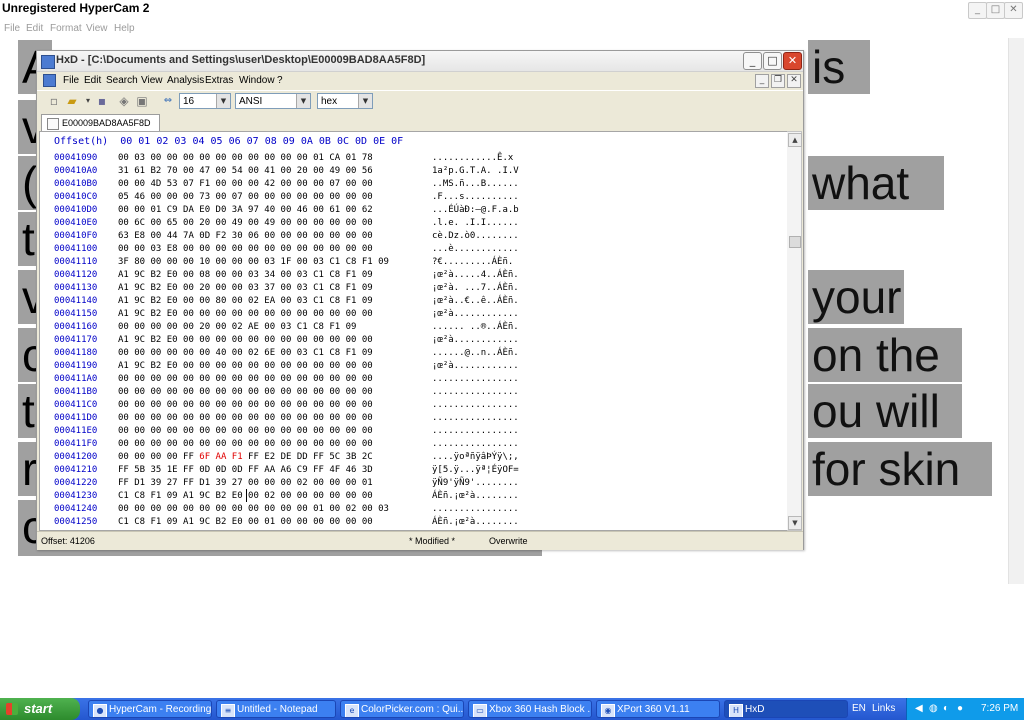  What do you see at coordinates (752, 61) in the screenshot?
I see `minimize-icon: _` at bounding box center [752, 61].